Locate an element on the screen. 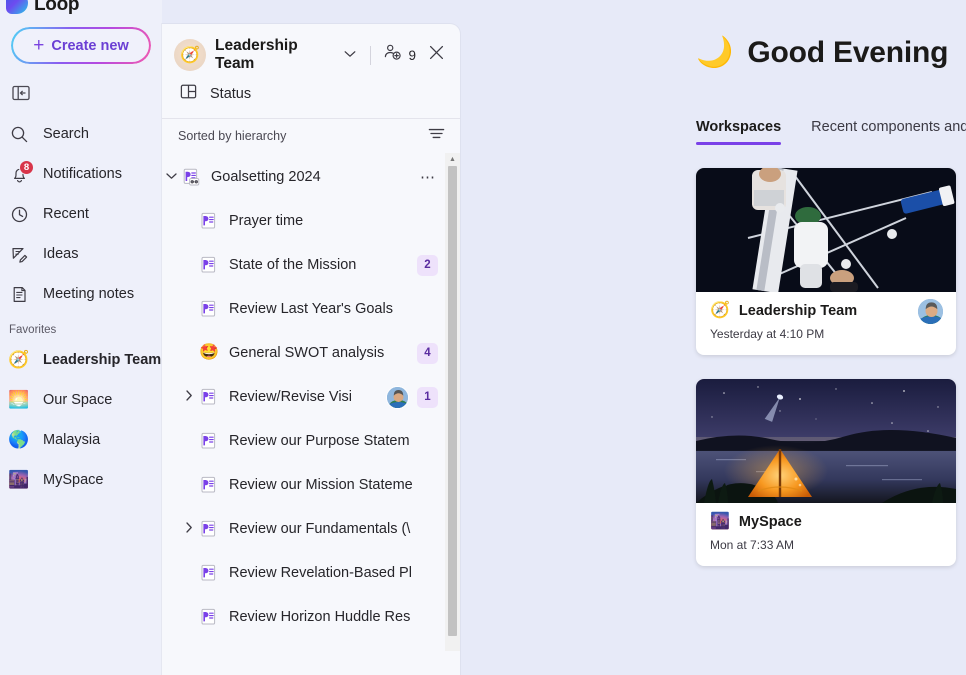 Image resolution: width=966 pixels, height=675 pixels. chevron-down-icon is located at coordinates (350, 55).